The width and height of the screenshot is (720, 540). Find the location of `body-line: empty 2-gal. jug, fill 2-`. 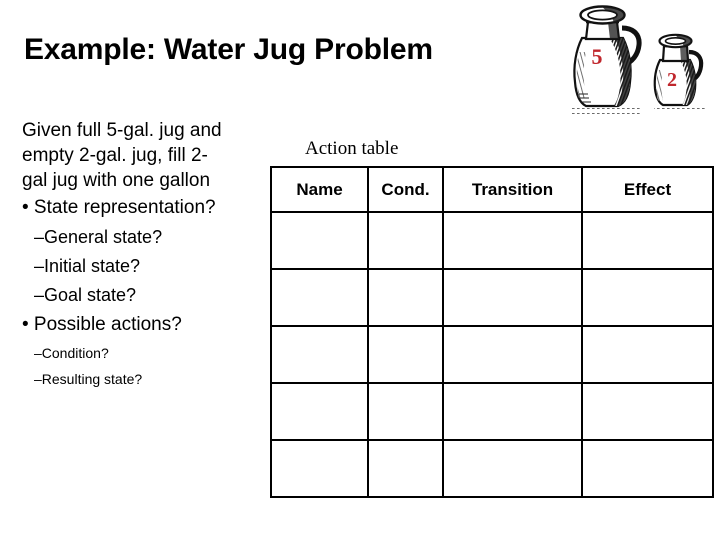

body-line: empty 2-gal. jug, fill 2- is located at coordinates (115, 155).